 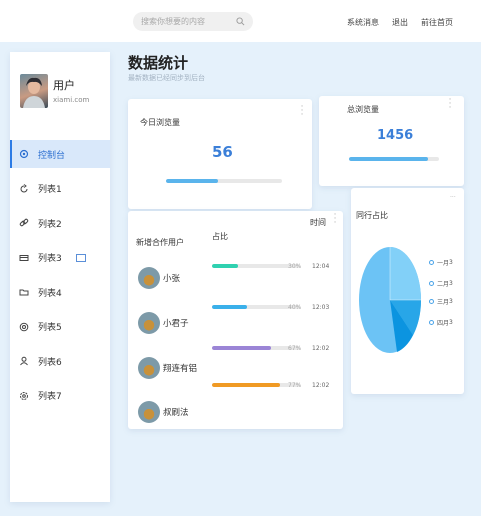 I want to click on col-ratio-header: 占比, so click(x=220, y=236).